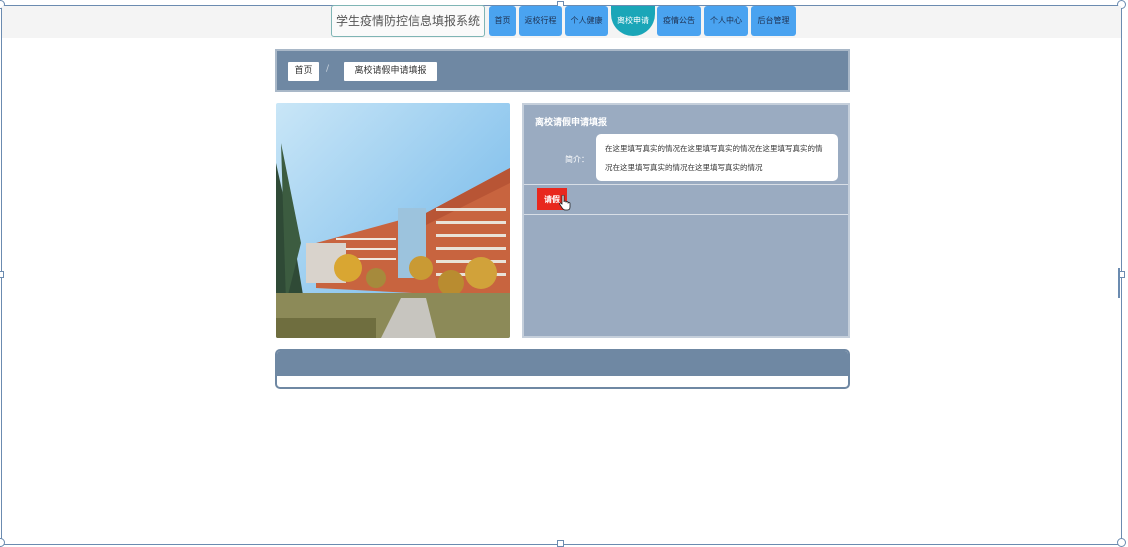 The image size is (1128, 547). What do you see at coordinates (773, 21) in the screenshot?
I see `nav-item-admin: 后台管理` at bounding box center [773, 21].